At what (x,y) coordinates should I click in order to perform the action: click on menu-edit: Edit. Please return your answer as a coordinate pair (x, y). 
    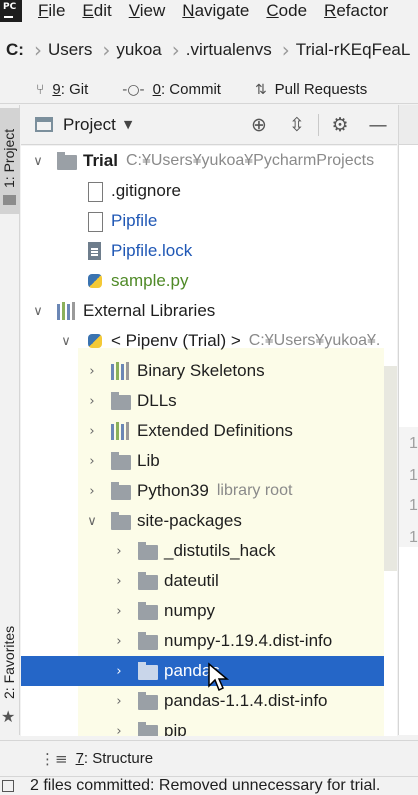
    Looking at the image, I should click on (96, 11).